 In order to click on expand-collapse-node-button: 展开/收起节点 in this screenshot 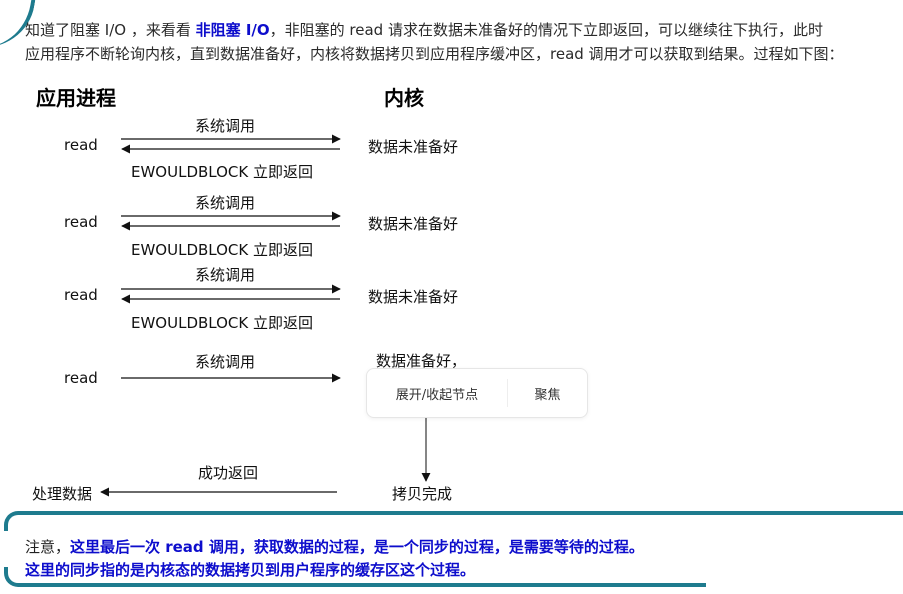, I will do `click(437, 393)`.